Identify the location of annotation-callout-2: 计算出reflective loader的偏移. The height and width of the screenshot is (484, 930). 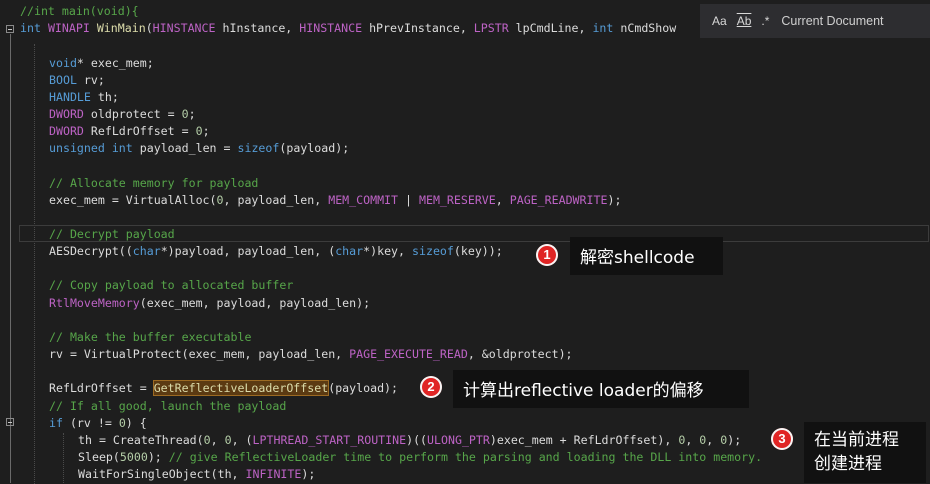
(601, 389).